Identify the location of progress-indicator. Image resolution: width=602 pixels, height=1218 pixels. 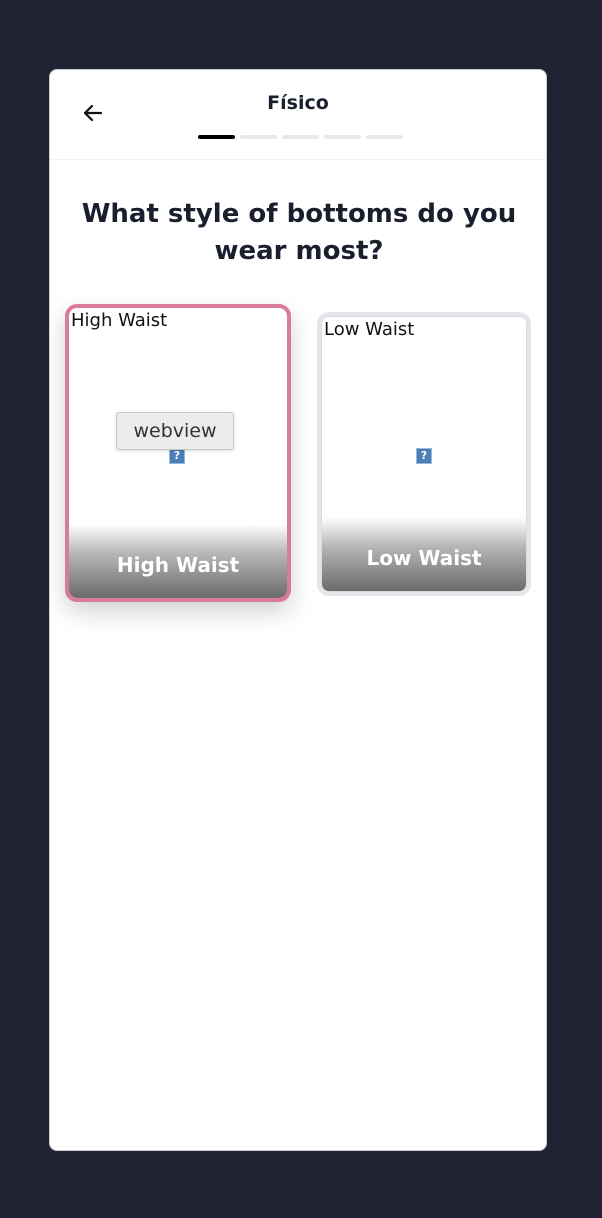
(303, 137).